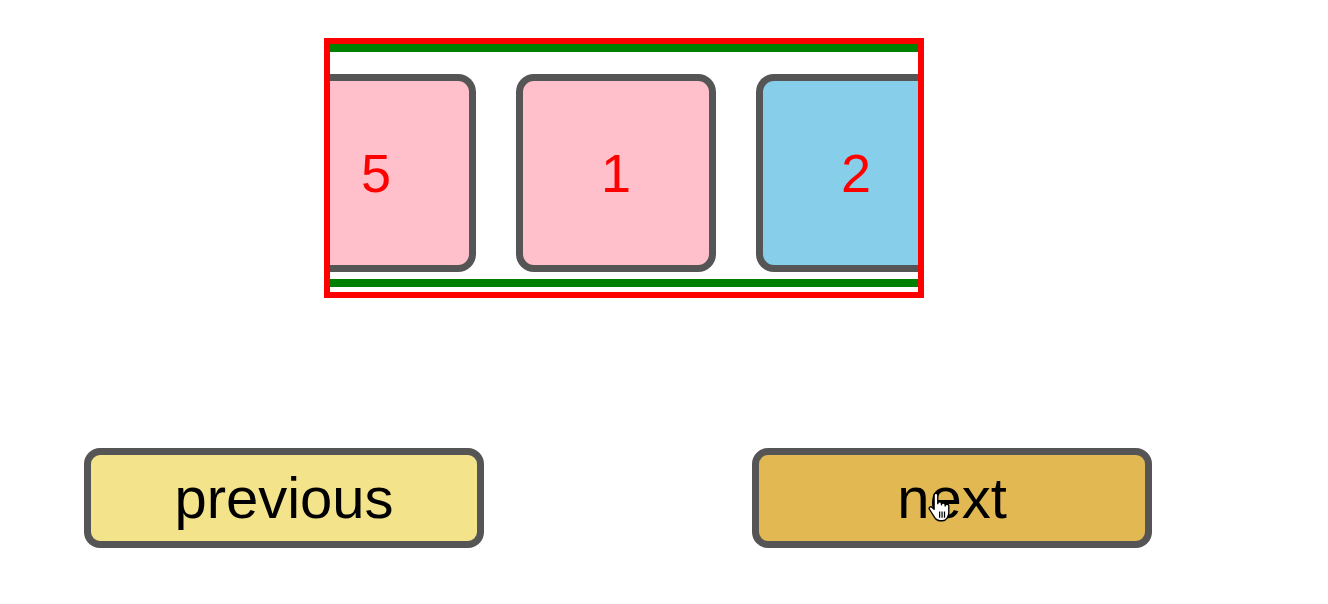  Describe the element at coordinates (284, 498) in the screenshot. I see `nav-button: previous` at that location.